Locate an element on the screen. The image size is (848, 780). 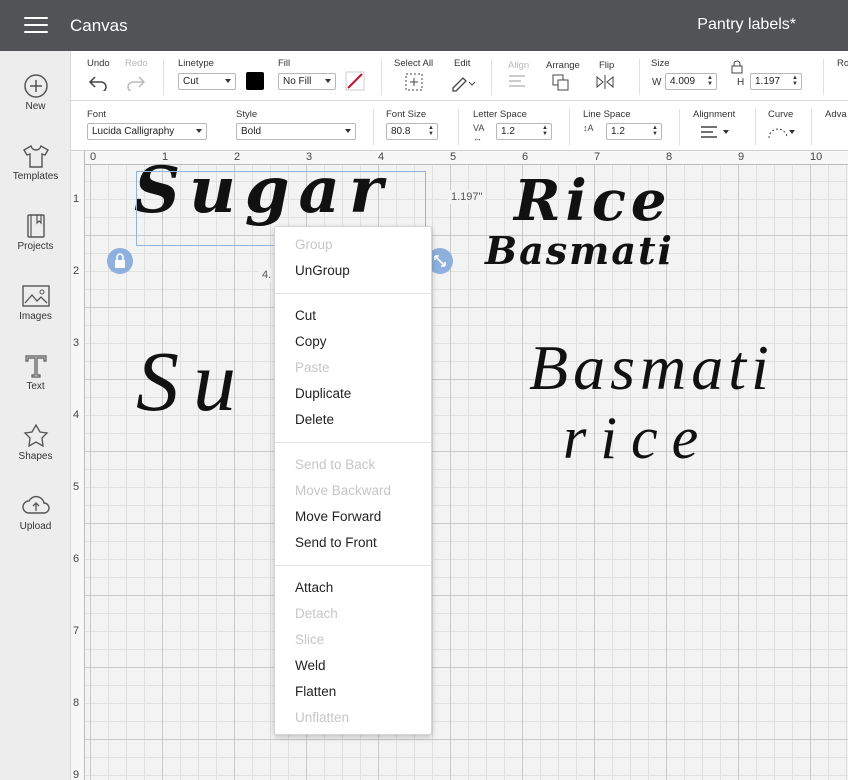
sidebar-item-text: Text is located at coordinates (35, 378).